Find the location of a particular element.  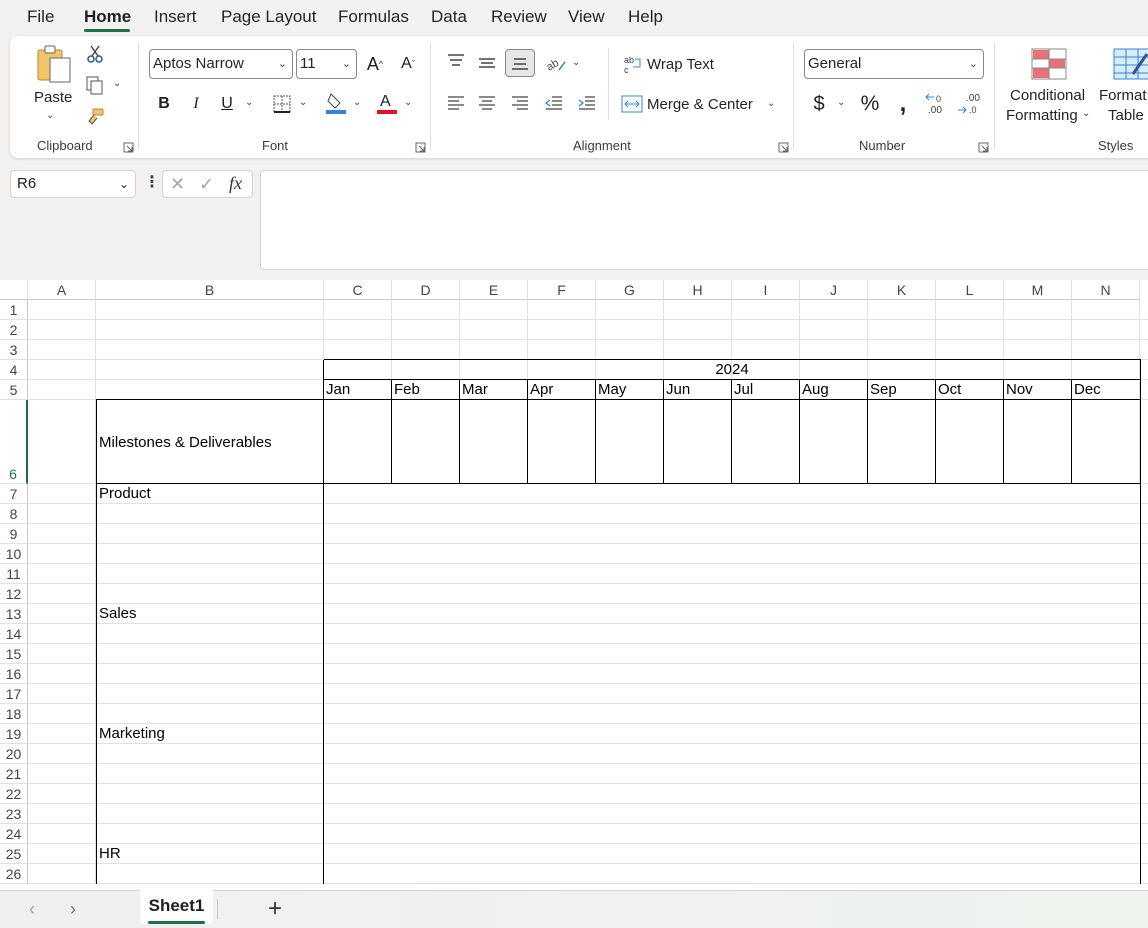

font-name-select: Aptos Narrow ⌄ is located at coordinates (221, 64).